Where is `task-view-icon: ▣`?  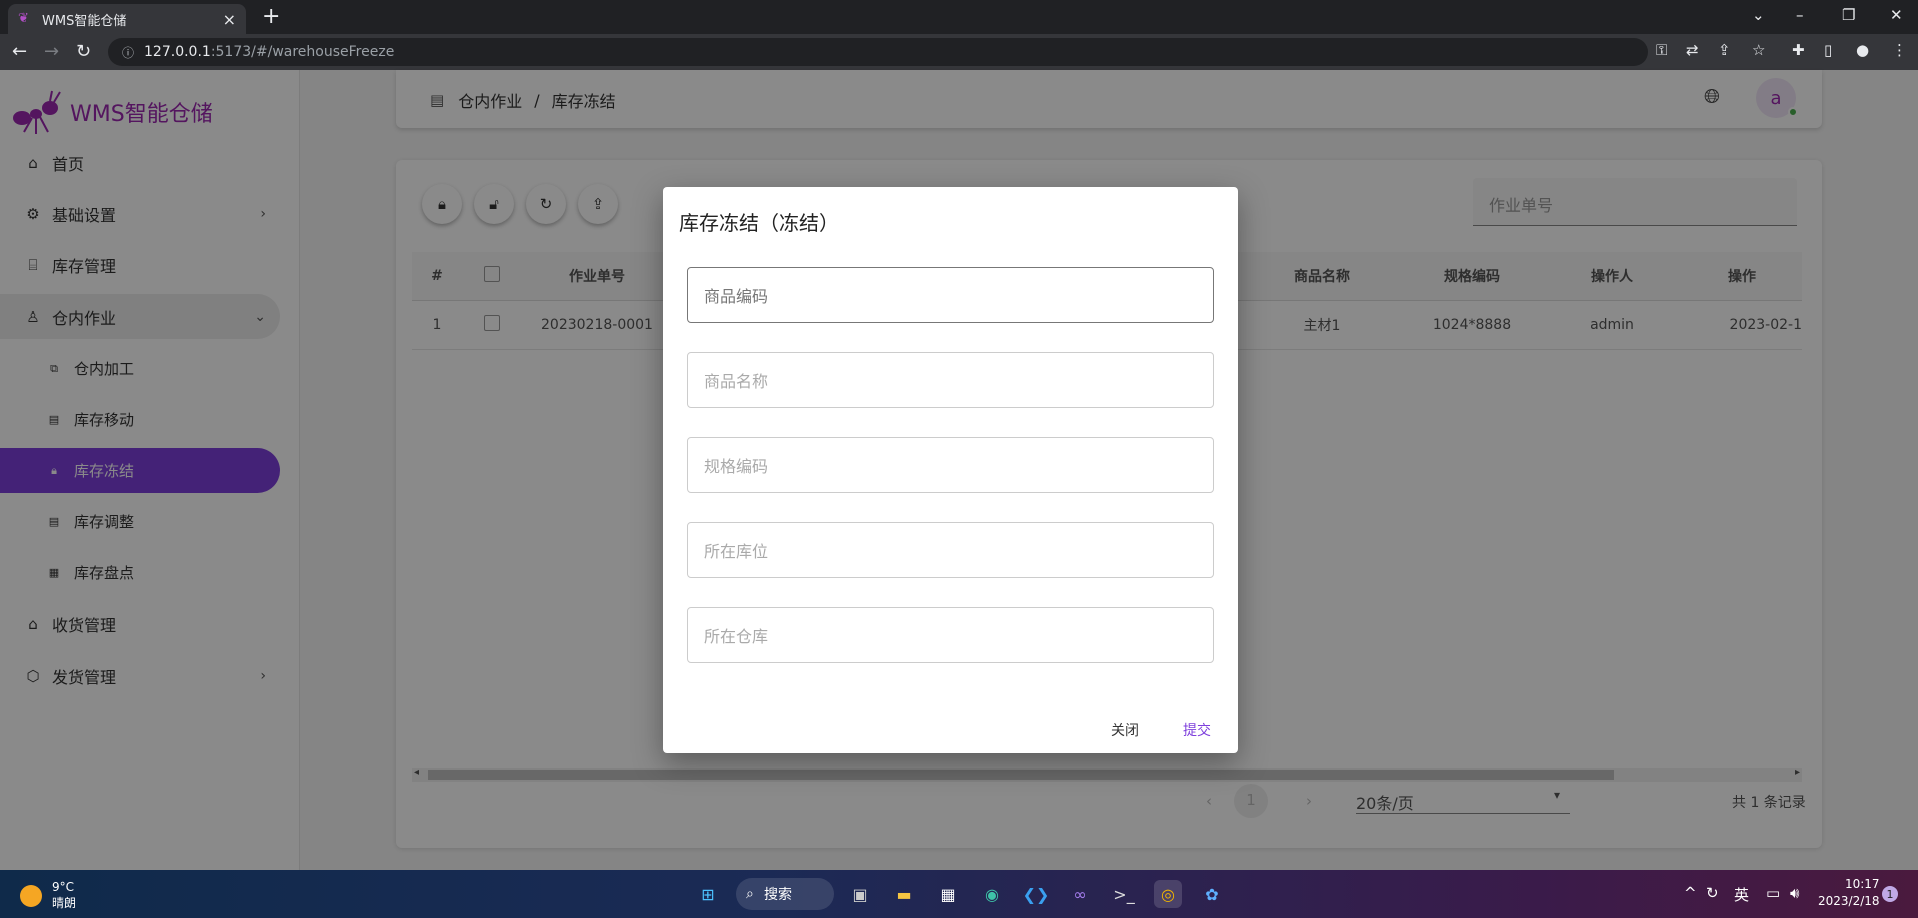
task-view-icon: ▣ is located at coordinates (860, 894).